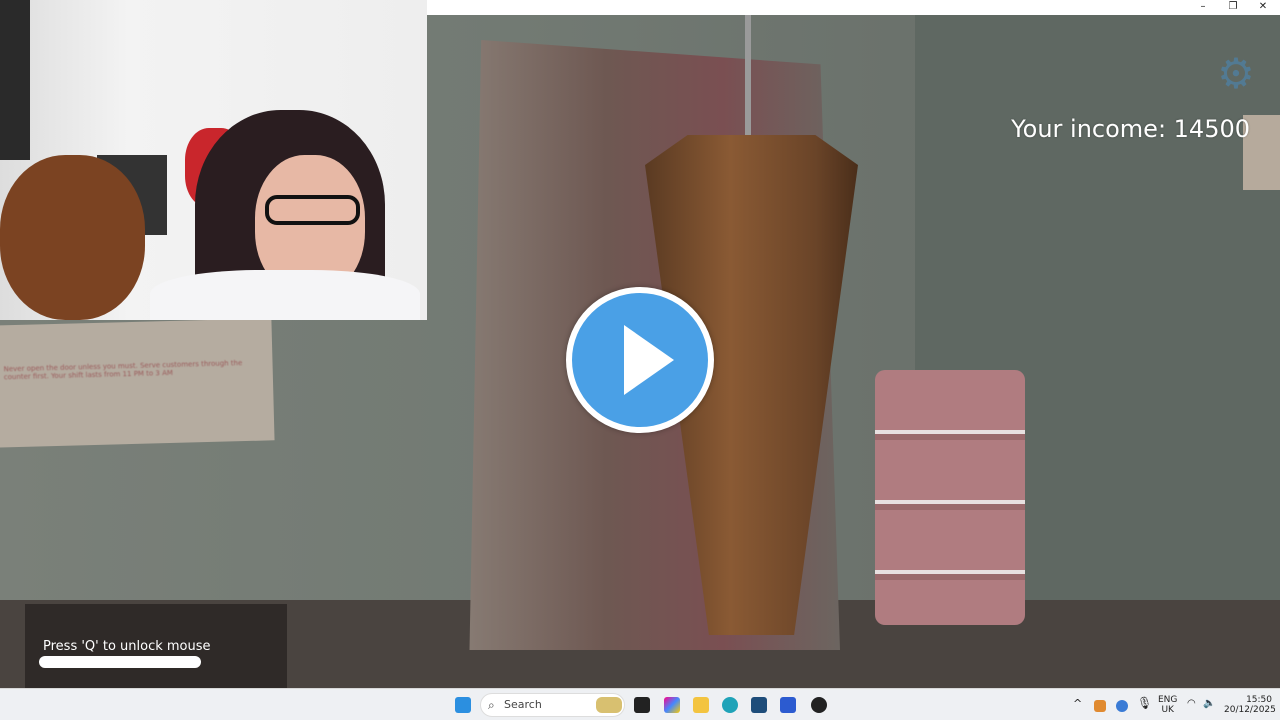  What do you see at coordinates (1168, 700) in the screenshot?
I see `language: ENG` at bounding box center [1168, 700].